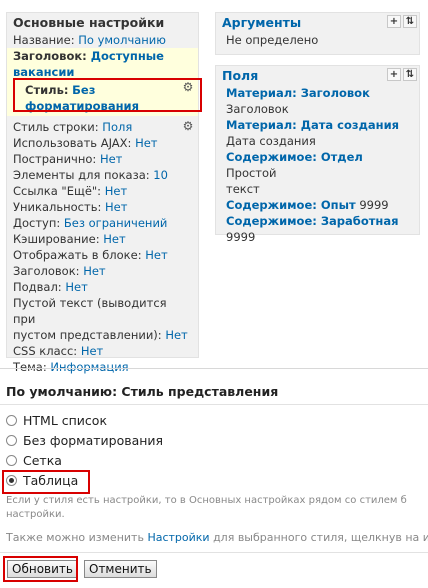 The width and height of the screenshot is (428, 588). I want to click on field-item: Материал: Дата создания Дата создания, so click(317, 133).